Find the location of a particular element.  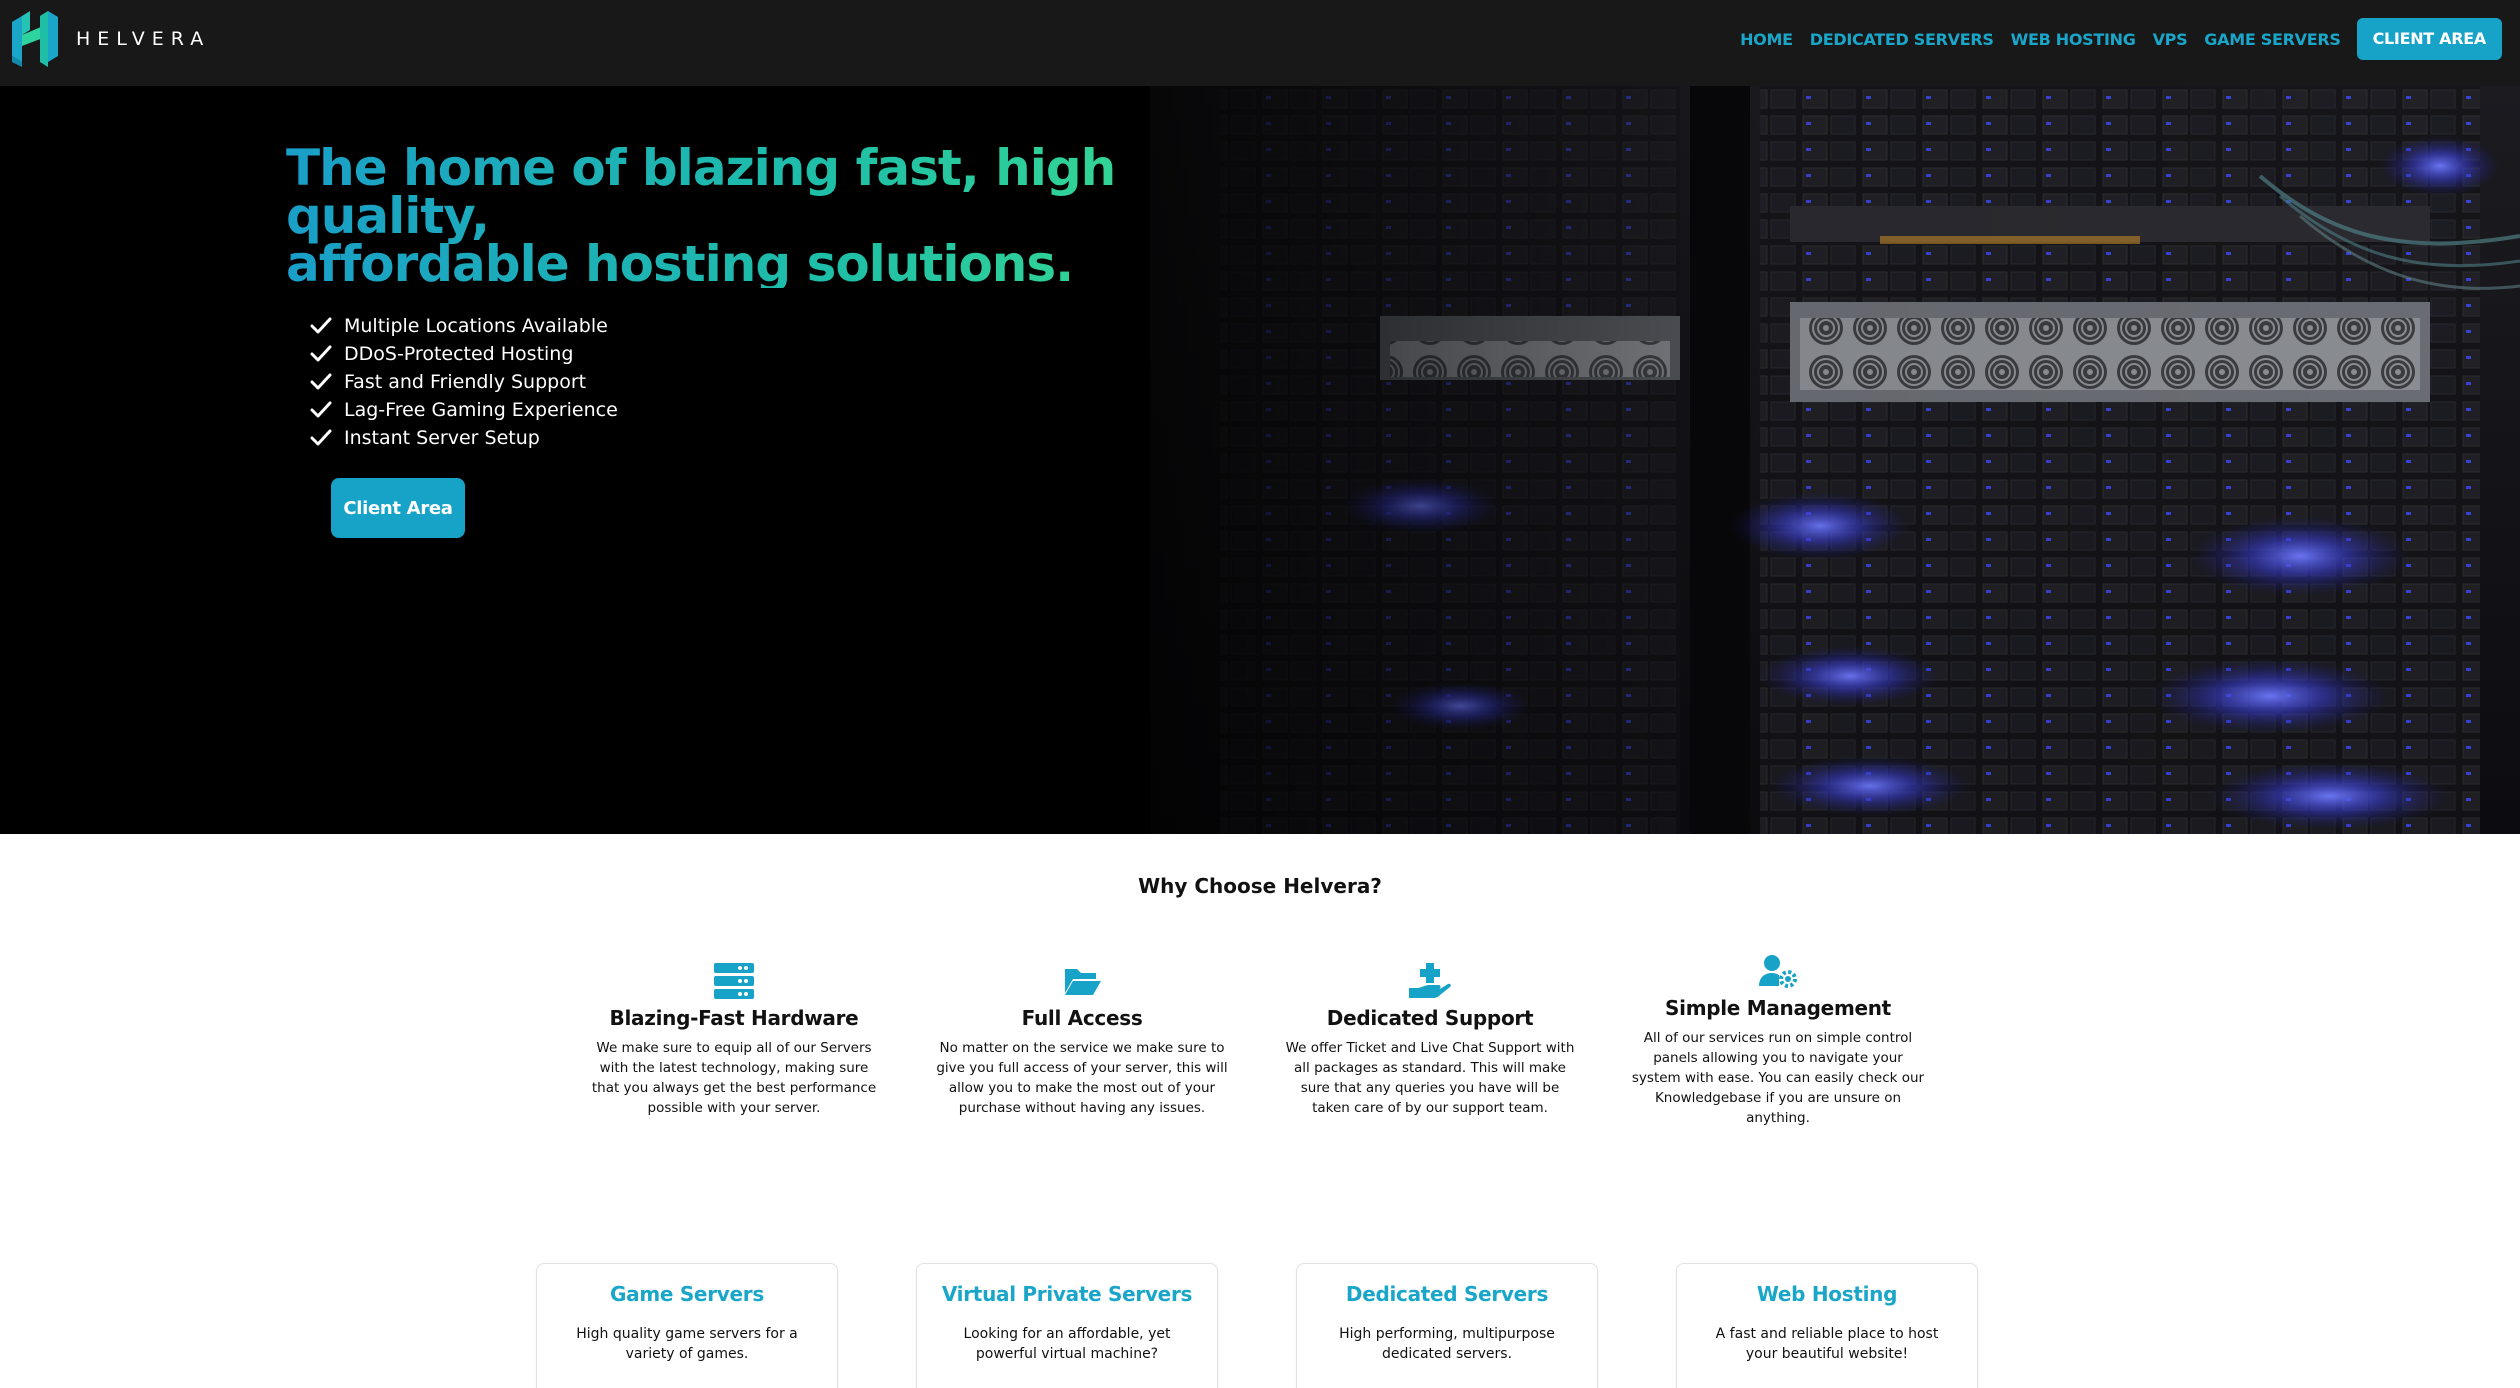

feature-item: Fast and Friendly Support is located at coordinates (464, 382).